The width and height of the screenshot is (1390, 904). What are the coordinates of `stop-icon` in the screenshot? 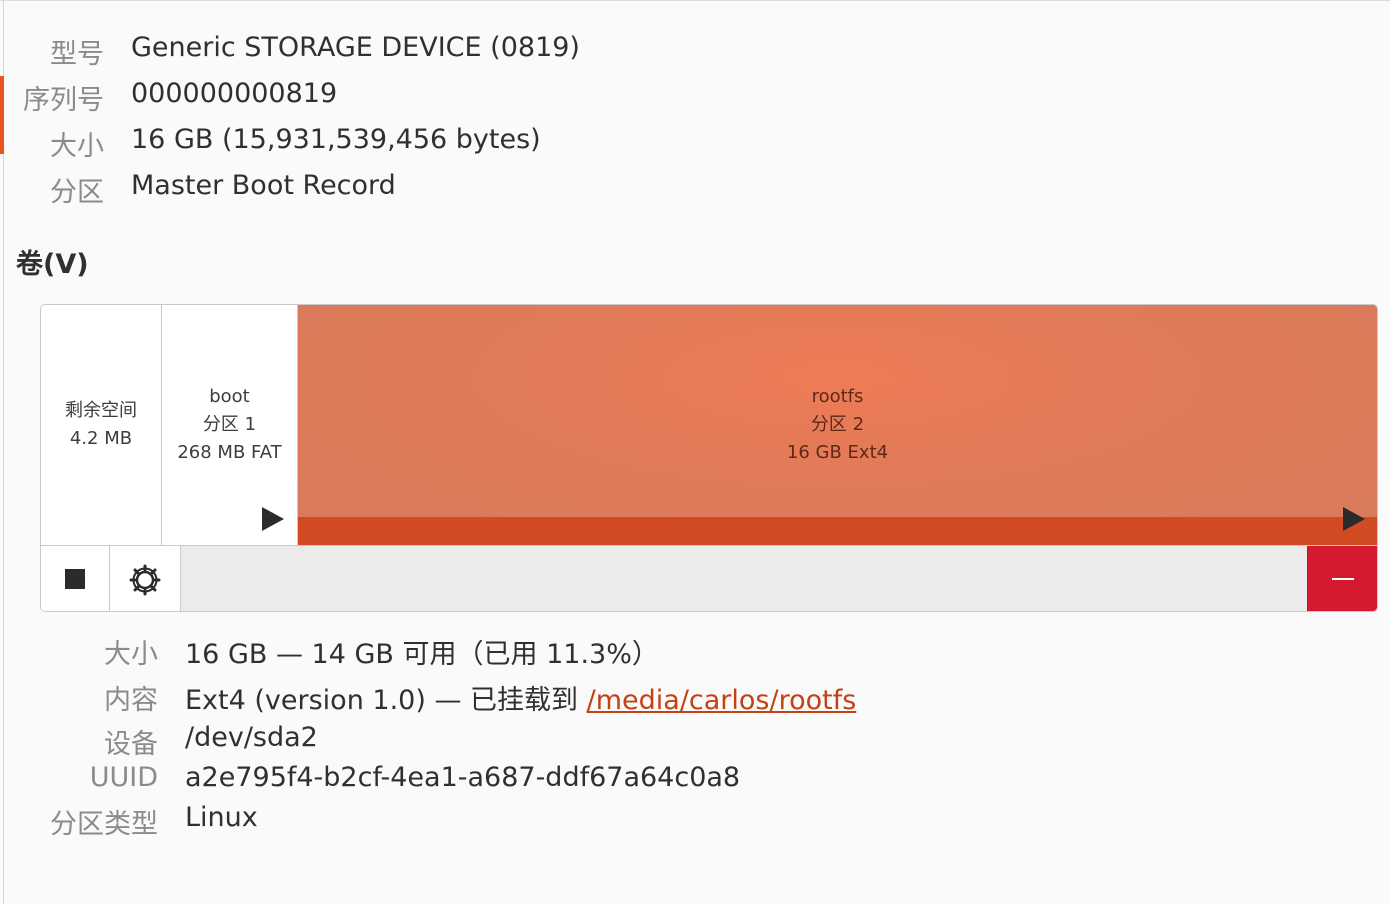 It's located at (75, 579).